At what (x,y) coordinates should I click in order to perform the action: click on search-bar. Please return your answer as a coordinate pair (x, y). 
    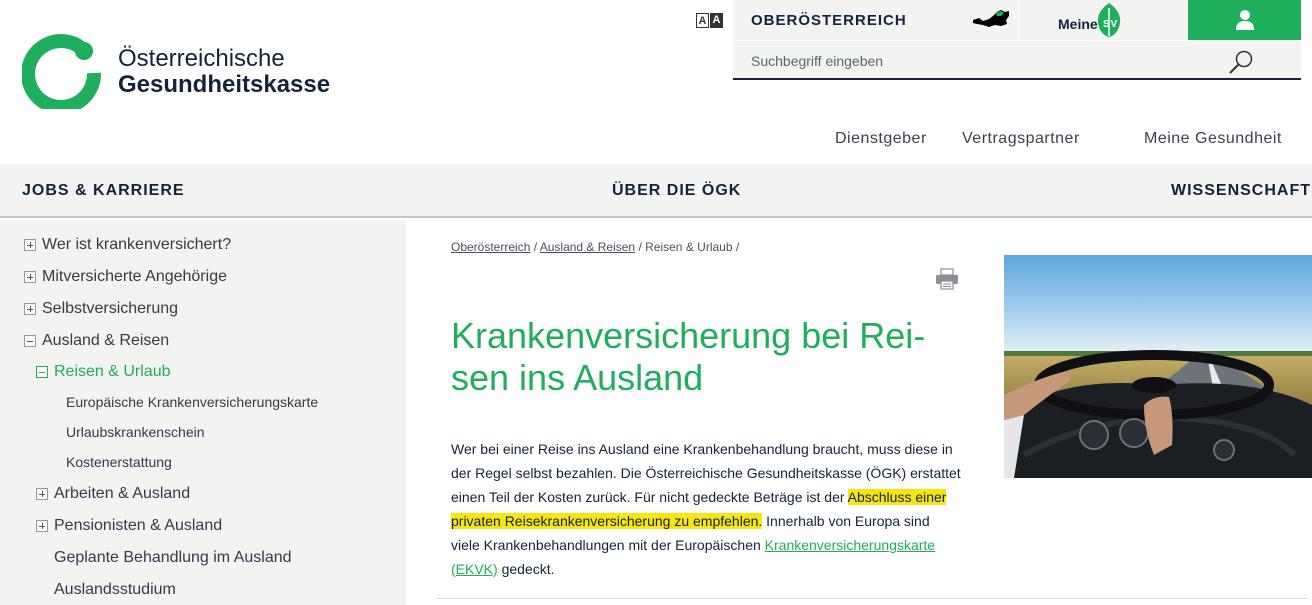
    Looking at the image, I should click on (1017, 60).